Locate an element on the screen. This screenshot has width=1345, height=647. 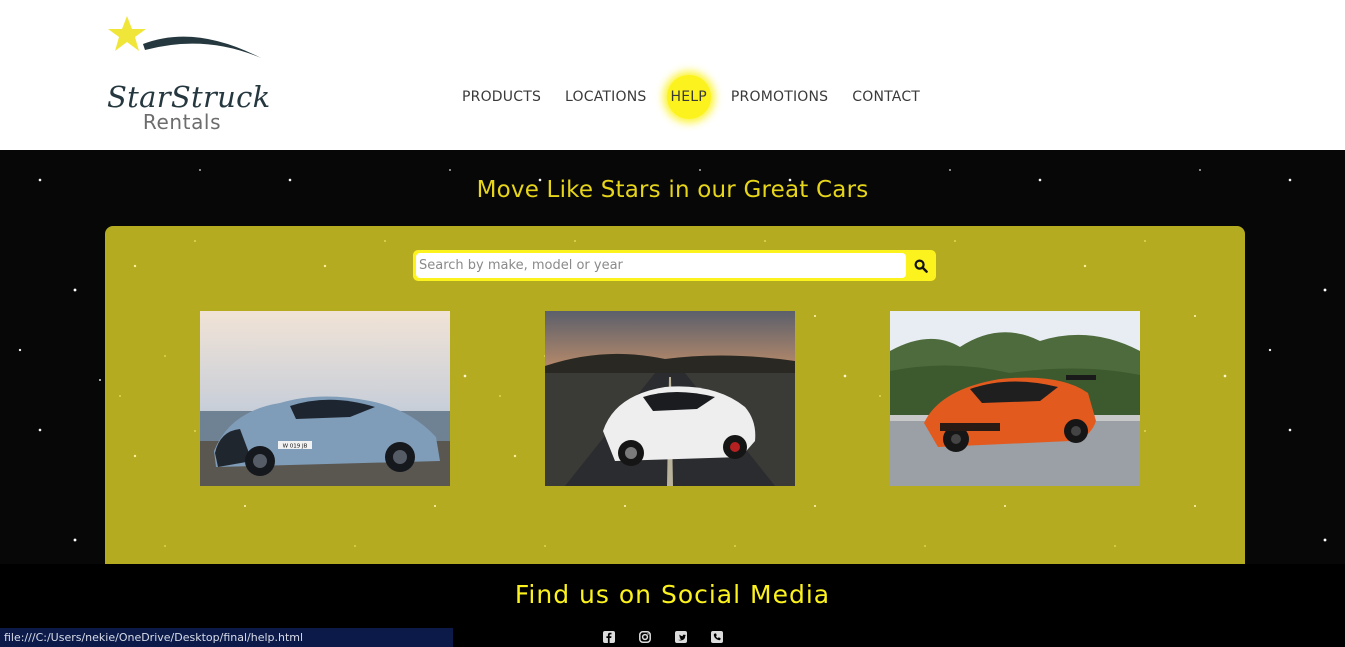
instagram-link is located at coordinates (645, 637).